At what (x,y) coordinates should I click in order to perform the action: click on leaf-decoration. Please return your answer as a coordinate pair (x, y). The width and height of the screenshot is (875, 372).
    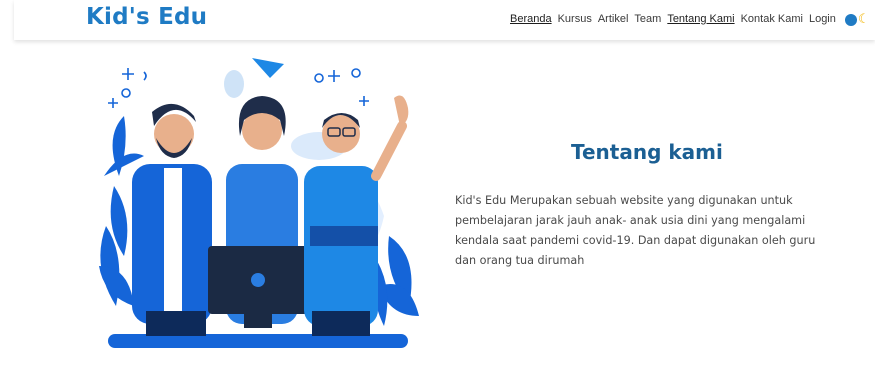
    Looking at the image, I should click on (395, 281).